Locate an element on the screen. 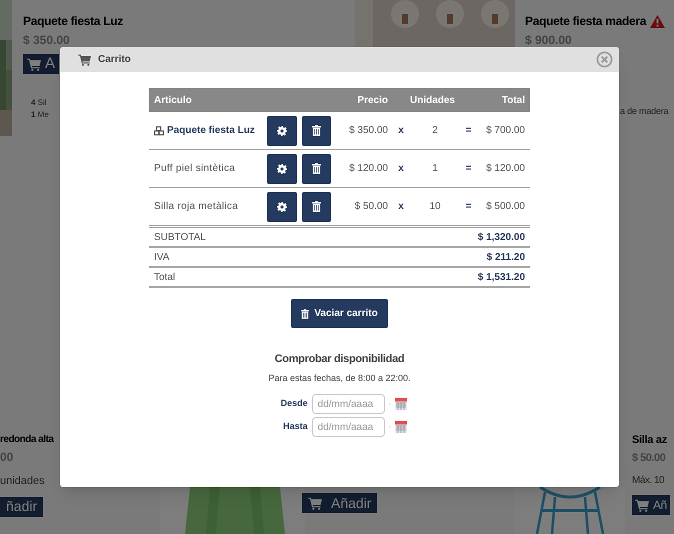 The image size is (674, 534). product-note: Máx. 10 is located at coordinates (648, 481).